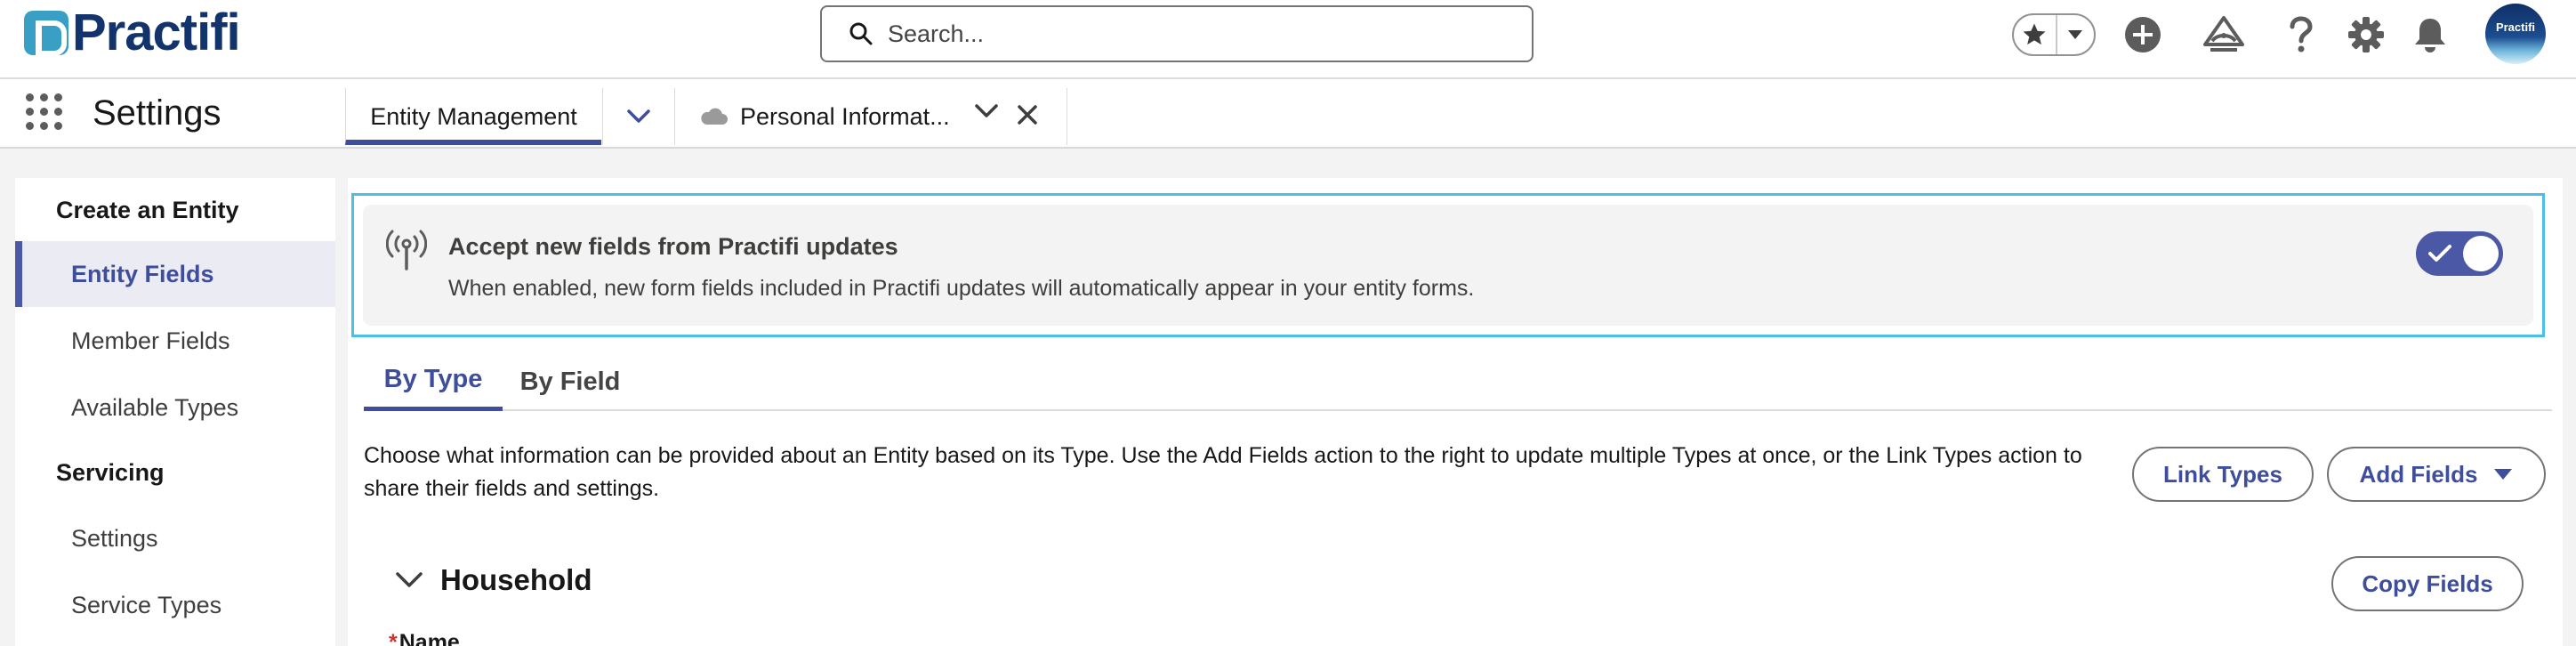 Image resolution: width=2576 pixels, height=646 pixels. I want to click on global-header: Practifi Search... Practifi, so click(1288, 39).